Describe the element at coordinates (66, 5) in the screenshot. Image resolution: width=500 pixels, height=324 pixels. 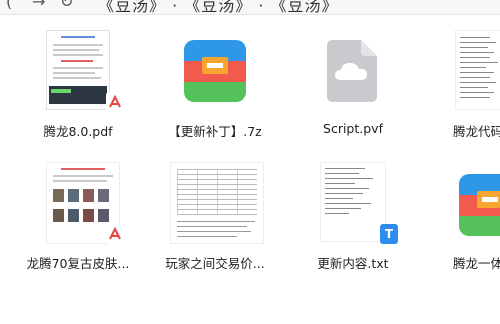
I see `refresh-button: ↻` at that location.